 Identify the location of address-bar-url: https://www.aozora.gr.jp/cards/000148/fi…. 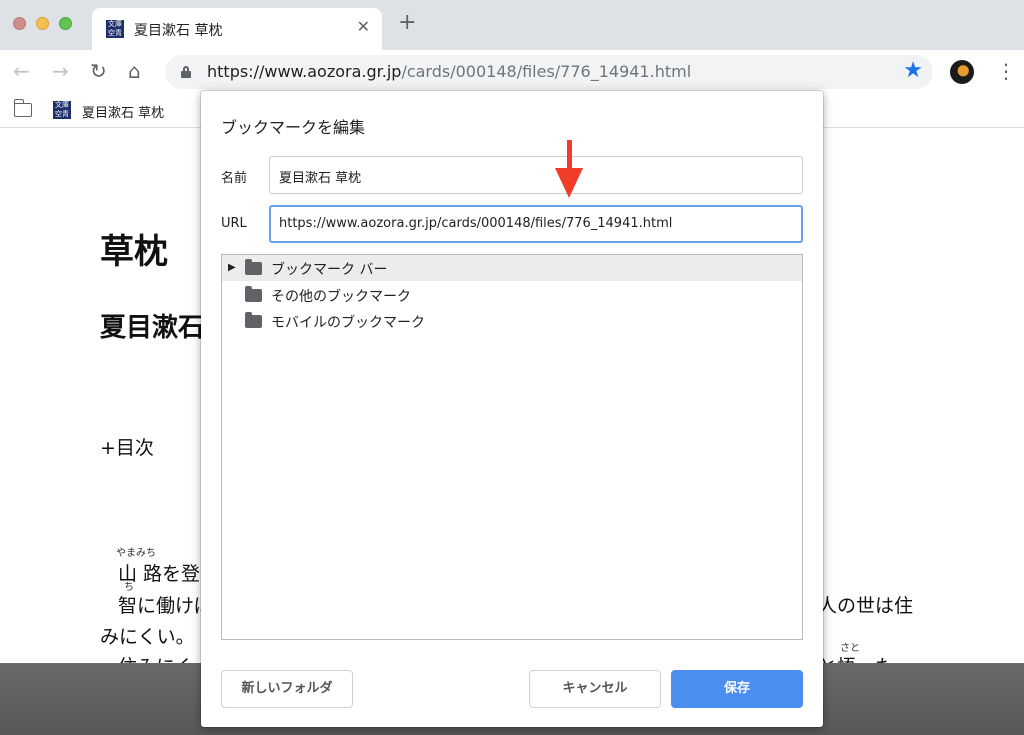
(449, 71).